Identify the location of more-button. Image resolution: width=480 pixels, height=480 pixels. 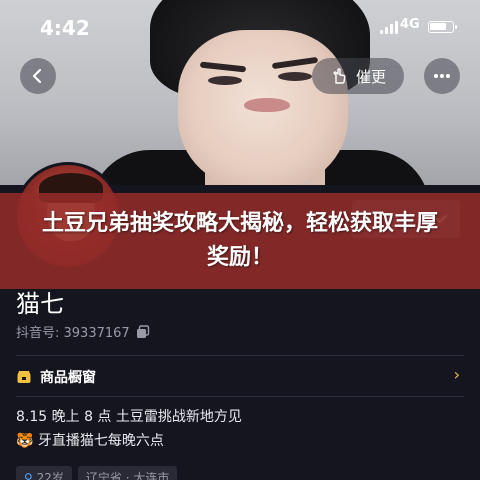
(442, 76).